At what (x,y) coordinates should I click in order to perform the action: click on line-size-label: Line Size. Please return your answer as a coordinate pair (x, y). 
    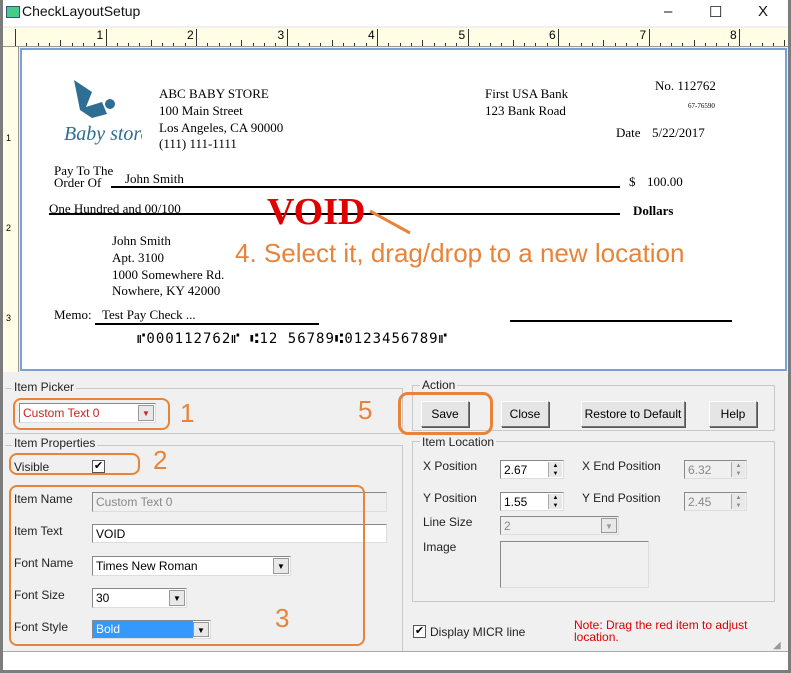
    Looking at the image, I should click on (448, 522).